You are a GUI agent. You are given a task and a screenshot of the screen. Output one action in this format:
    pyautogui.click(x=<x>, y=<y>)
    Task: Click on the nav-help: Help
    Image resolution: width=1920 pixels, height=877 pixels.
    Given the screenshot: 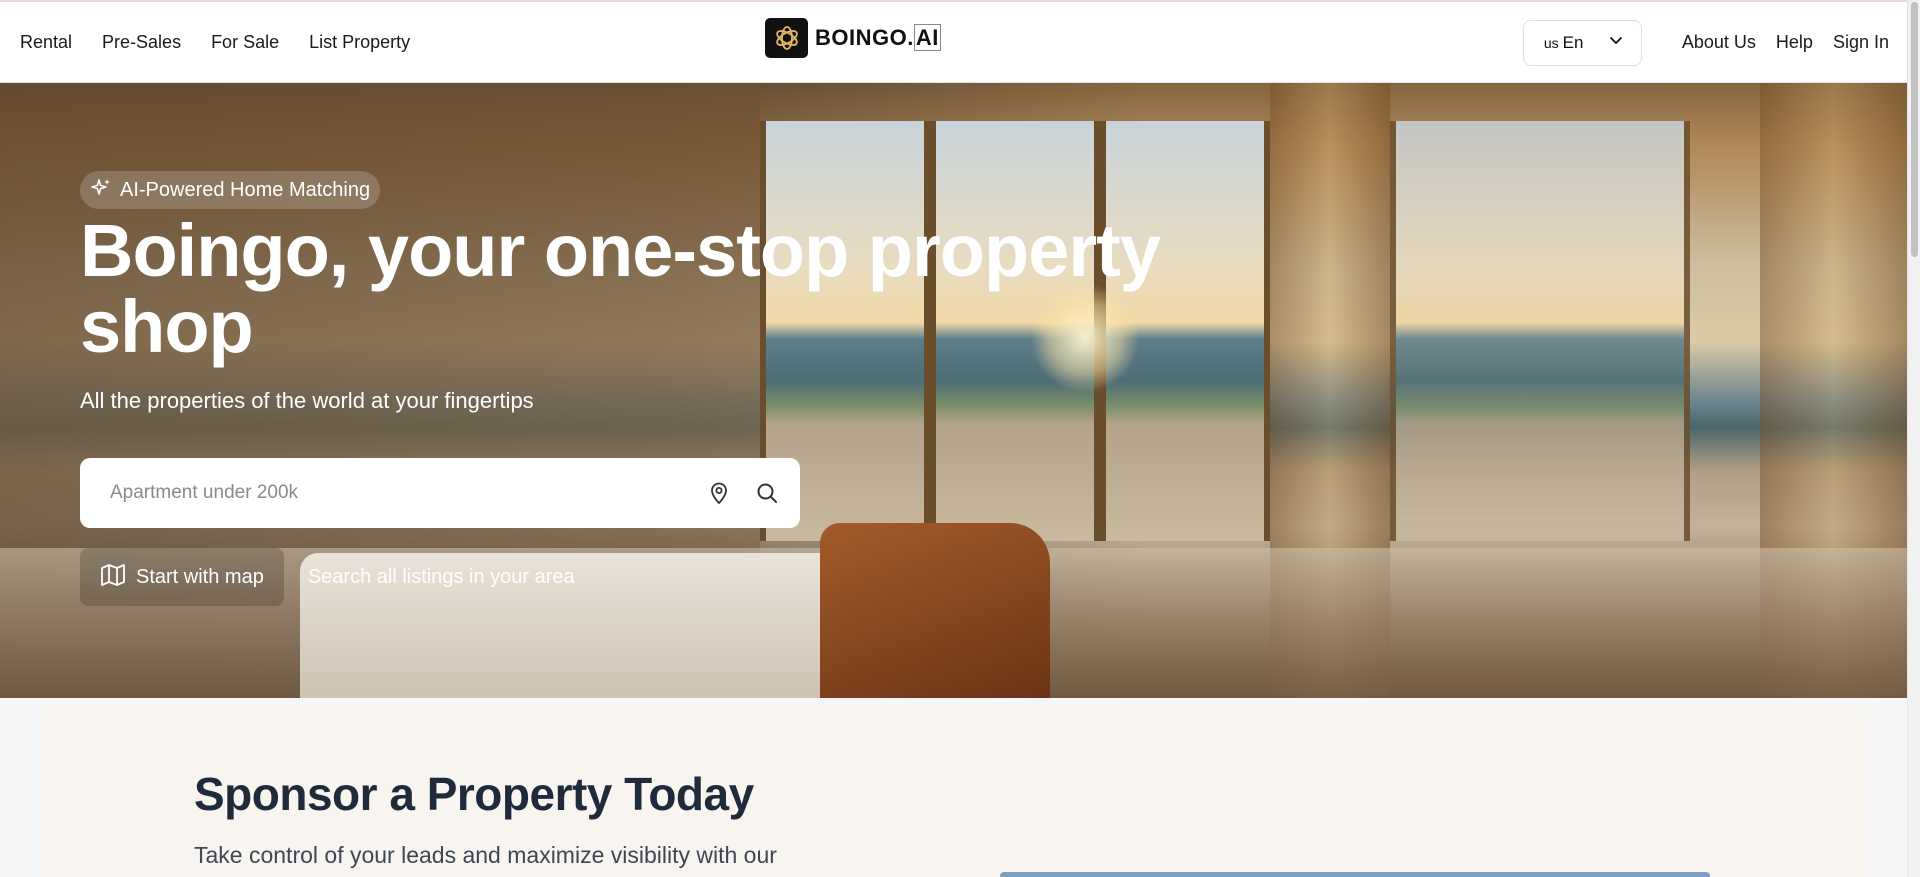 What is the action you would take?
    pyautogui.click(x=1794, y=42)
    